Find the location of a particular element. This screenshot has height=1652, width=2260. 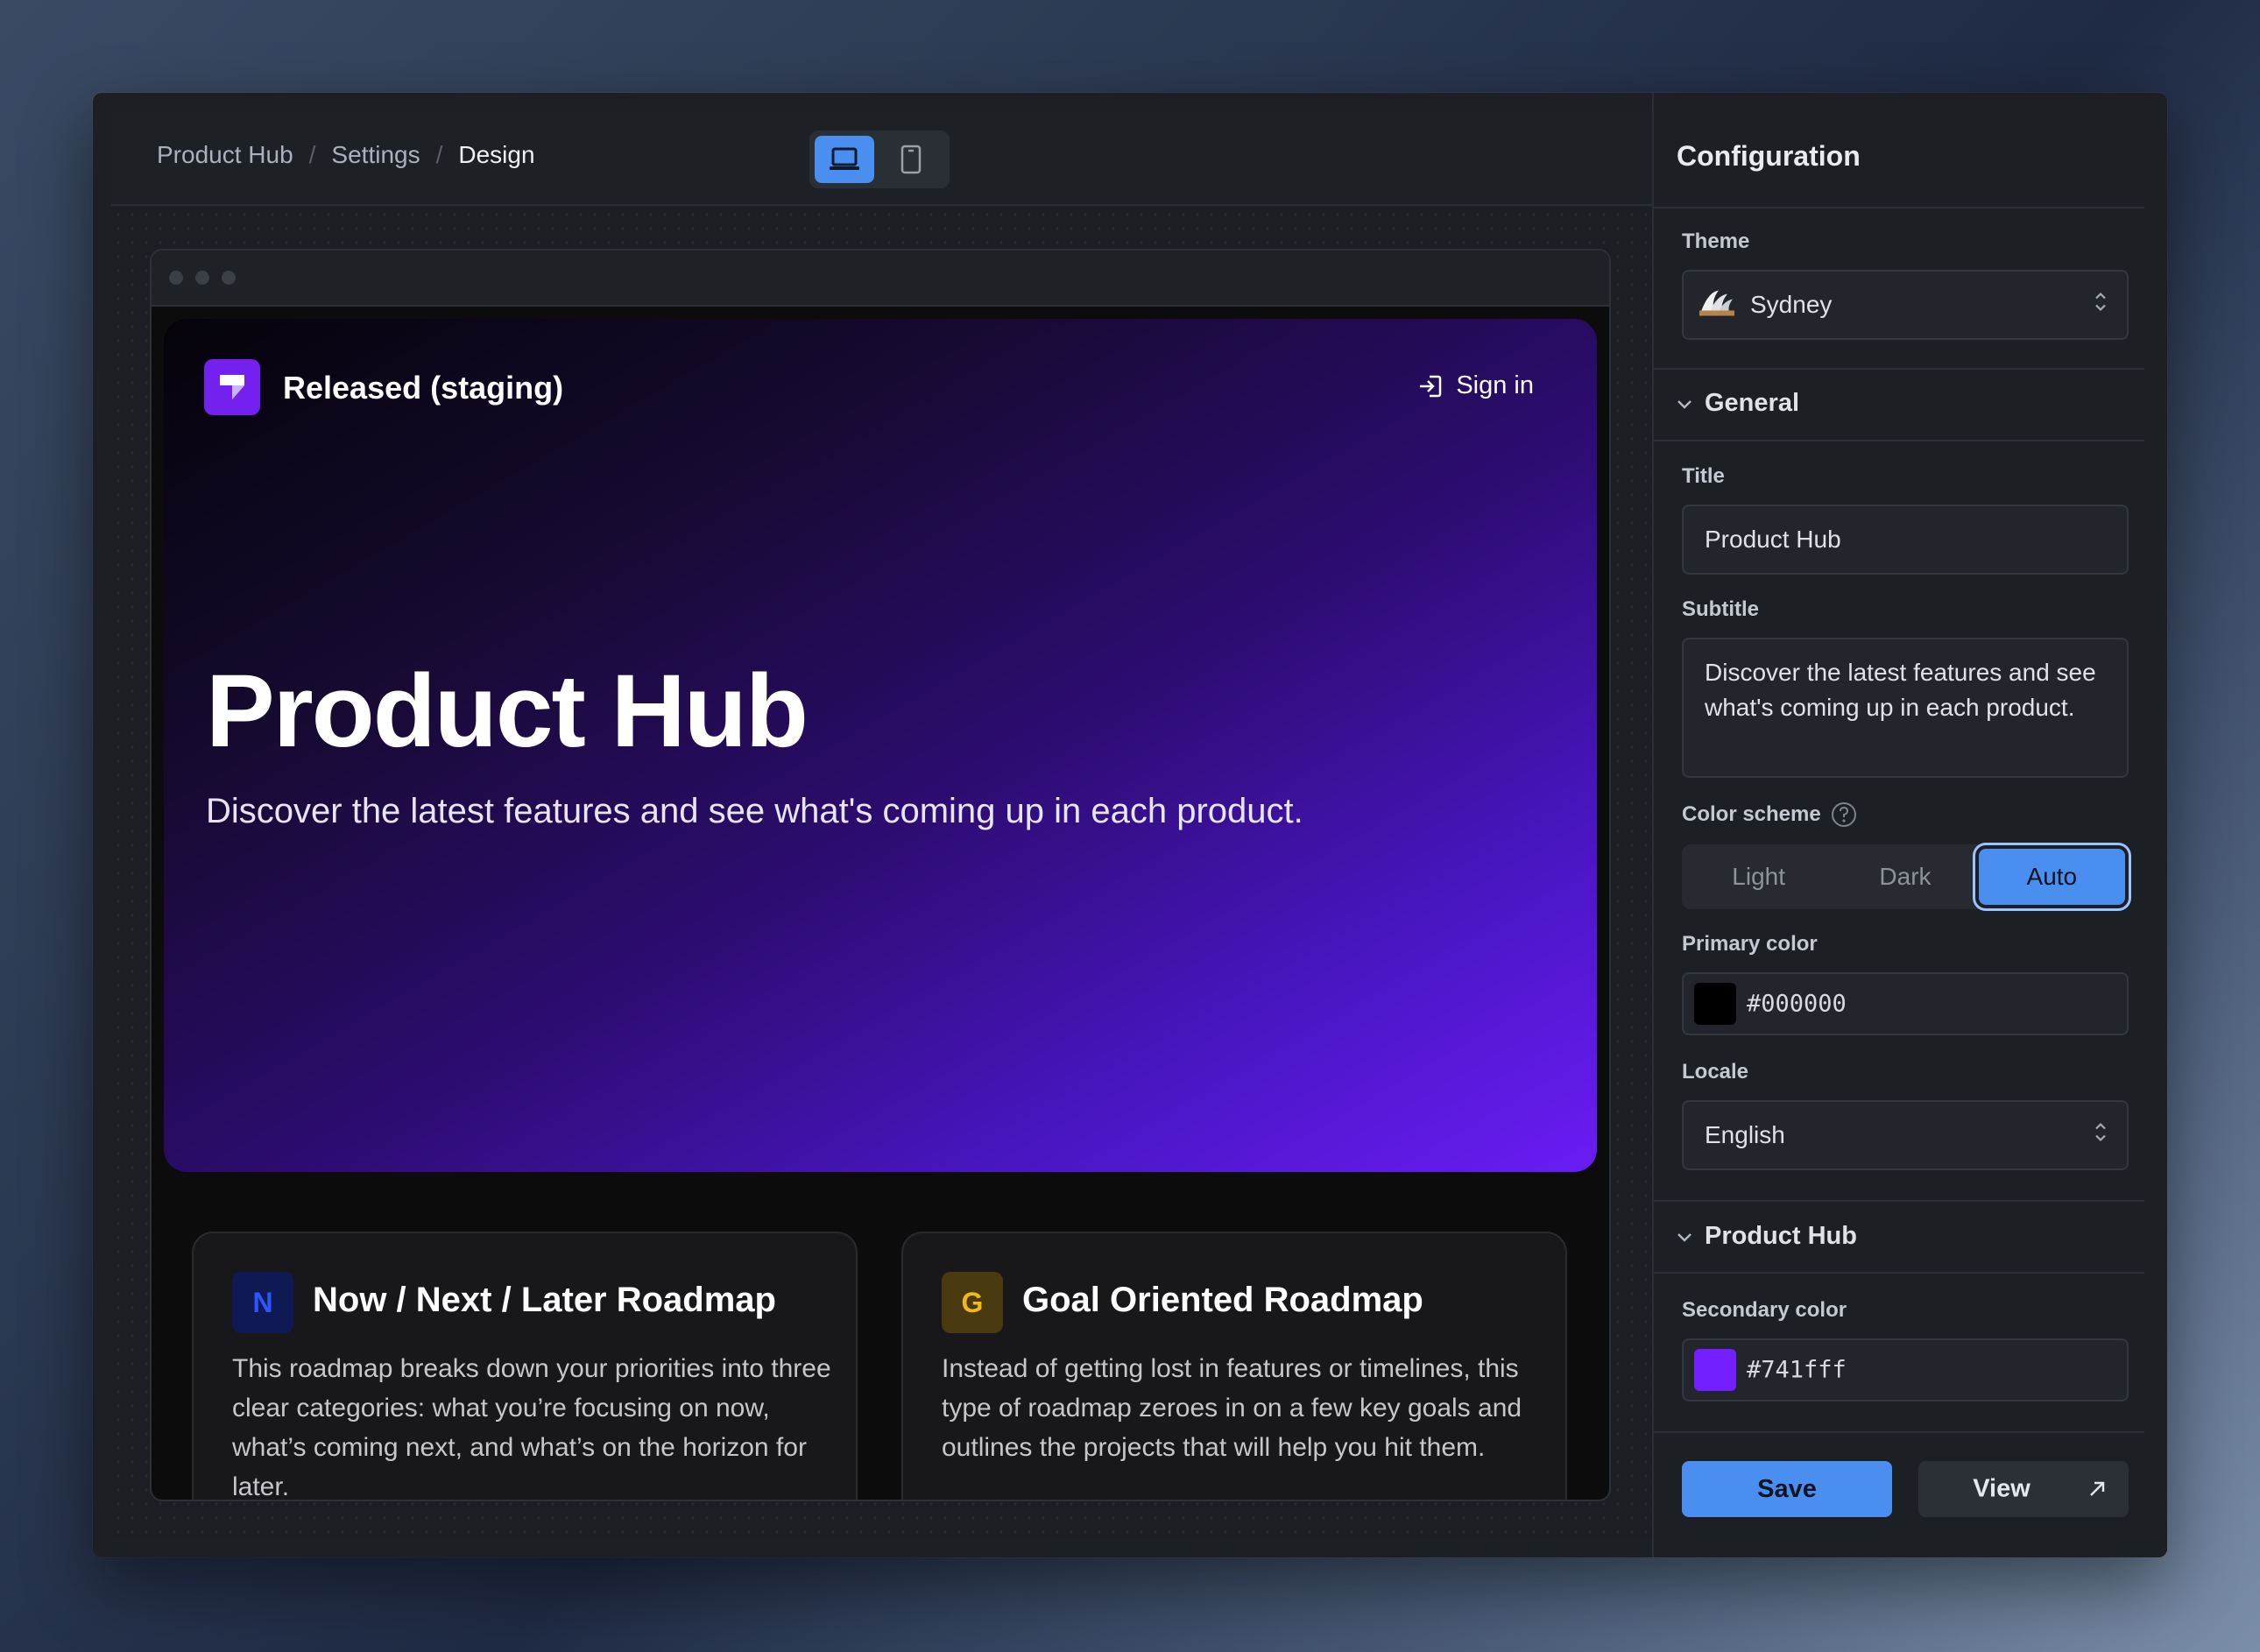

breadcrumb-item-settings: Settings is located at coordinates (375, 155).